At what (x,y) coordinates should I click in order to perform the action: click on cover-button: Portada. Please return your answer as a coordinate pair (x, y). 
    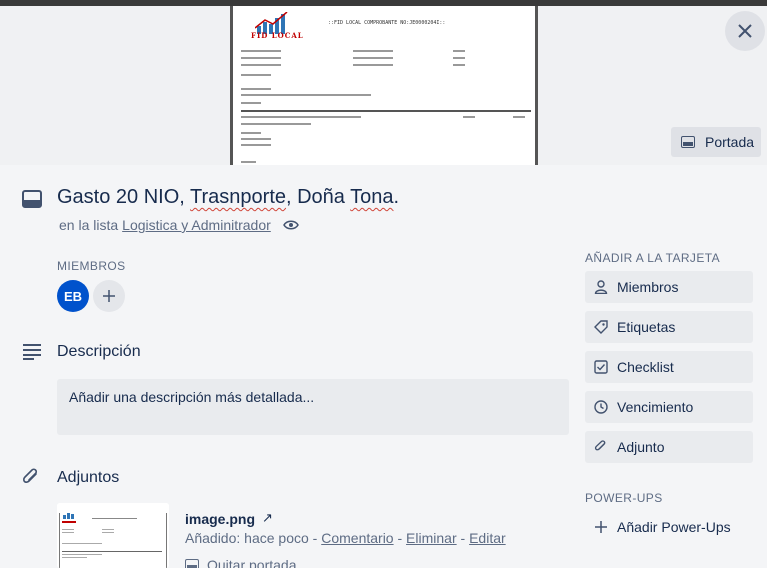
    Looking at the image, I should click on (716, 142).